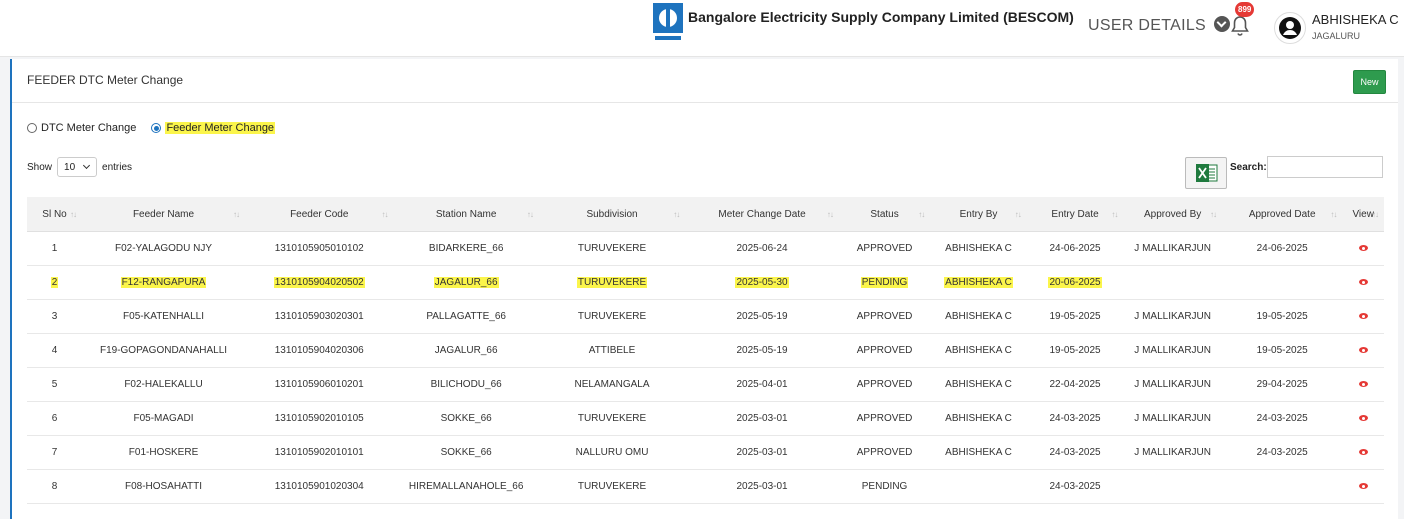  Describe the element at coordinates (1075, 316) in the screenshot. I see `table-cell: 19-05-2025` at that location.